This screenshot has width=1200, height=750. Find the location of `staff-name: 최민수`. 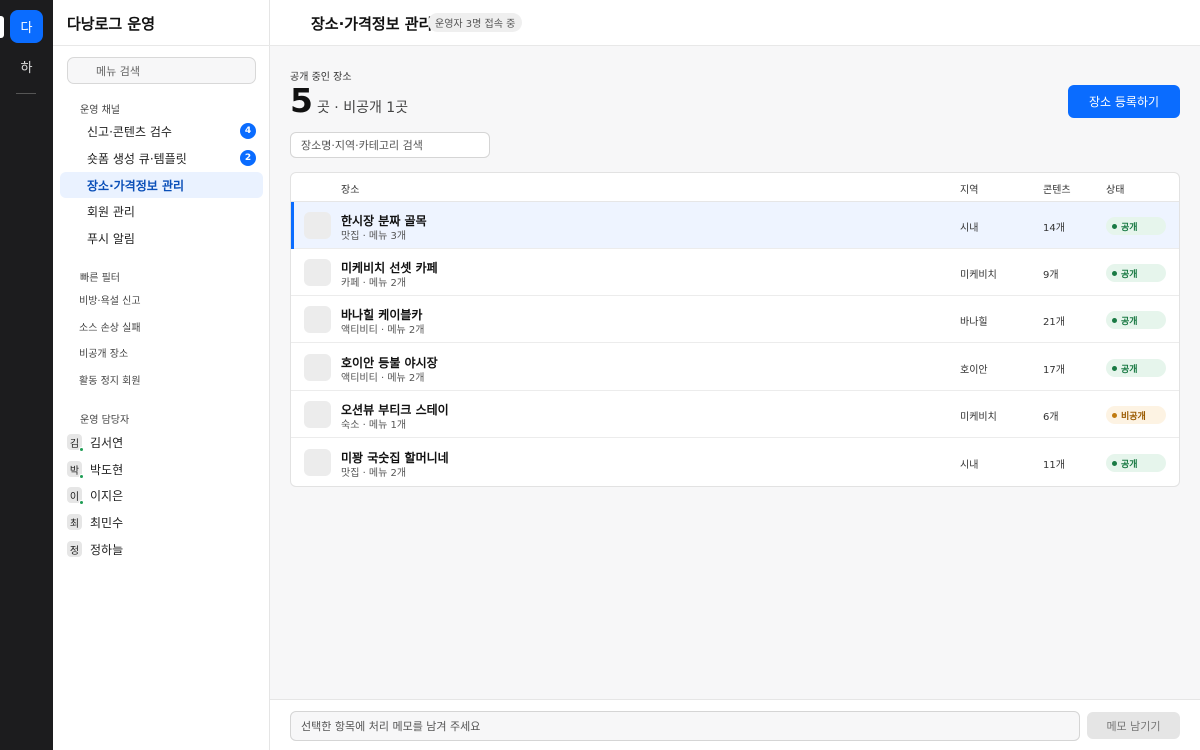

staff-name: 최민수 is located at coordinates (107, 522).